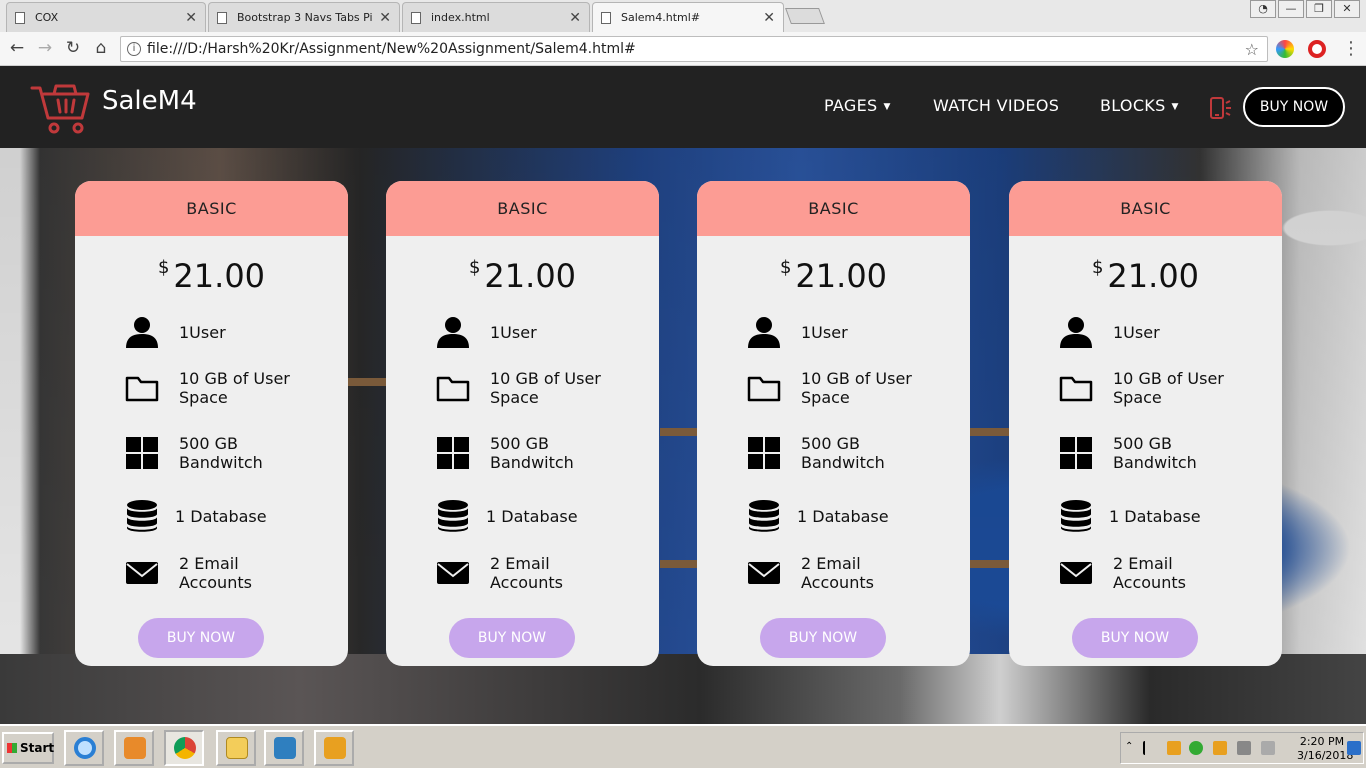  I want to click on clock: 2:20 PM 3/16/2018, so click(1325, 749).